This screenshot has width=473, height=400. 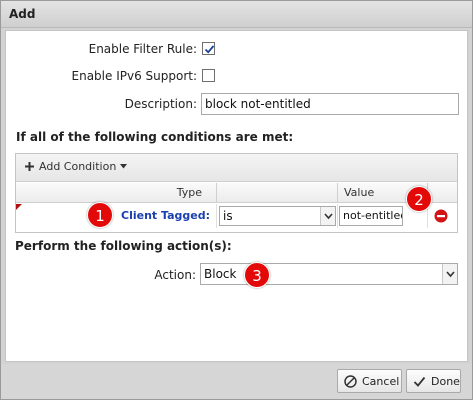 What do you see at coordinates (100, 215) in the screenshot?
I see `annotation-badge-1: 1` at bounding box center [100, 215].